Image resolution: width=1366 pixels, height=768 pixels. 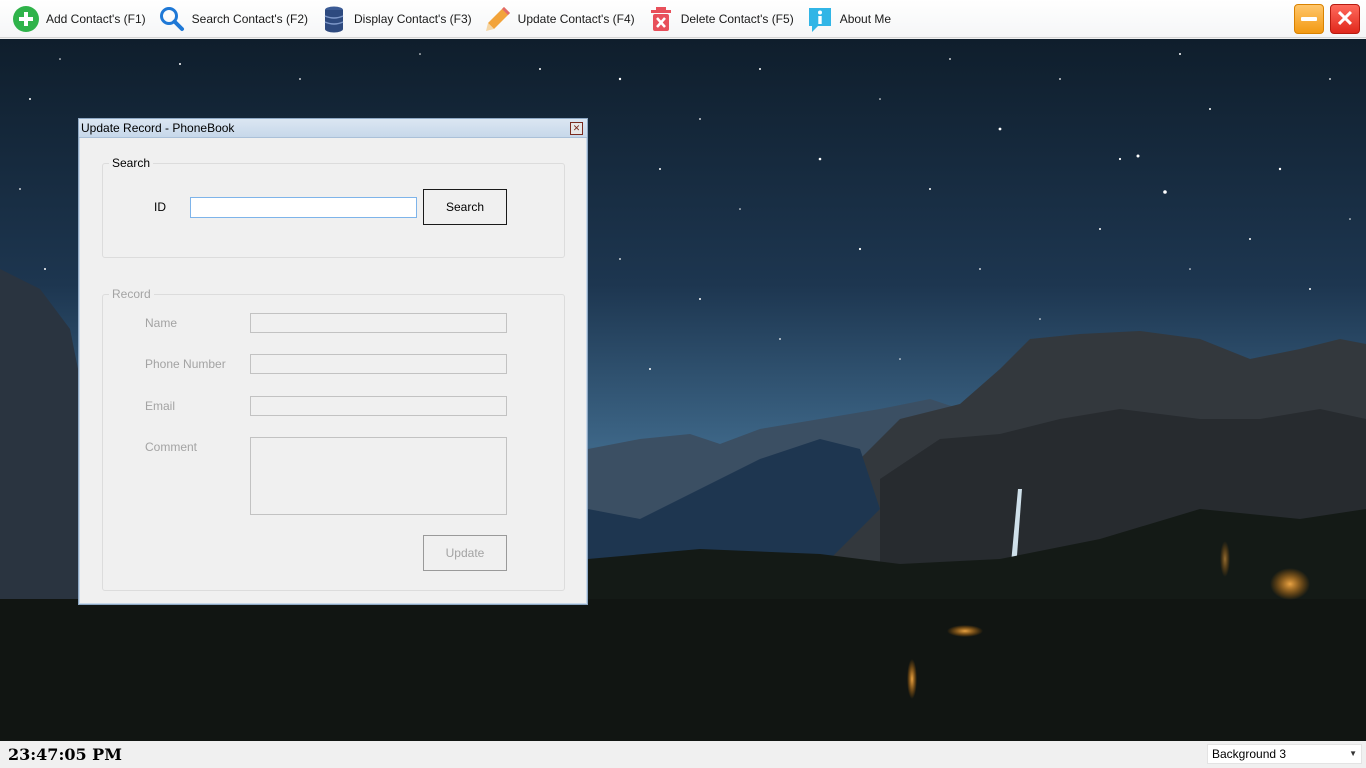 I want to click on pencil-icon, so click(x=497, y=18).